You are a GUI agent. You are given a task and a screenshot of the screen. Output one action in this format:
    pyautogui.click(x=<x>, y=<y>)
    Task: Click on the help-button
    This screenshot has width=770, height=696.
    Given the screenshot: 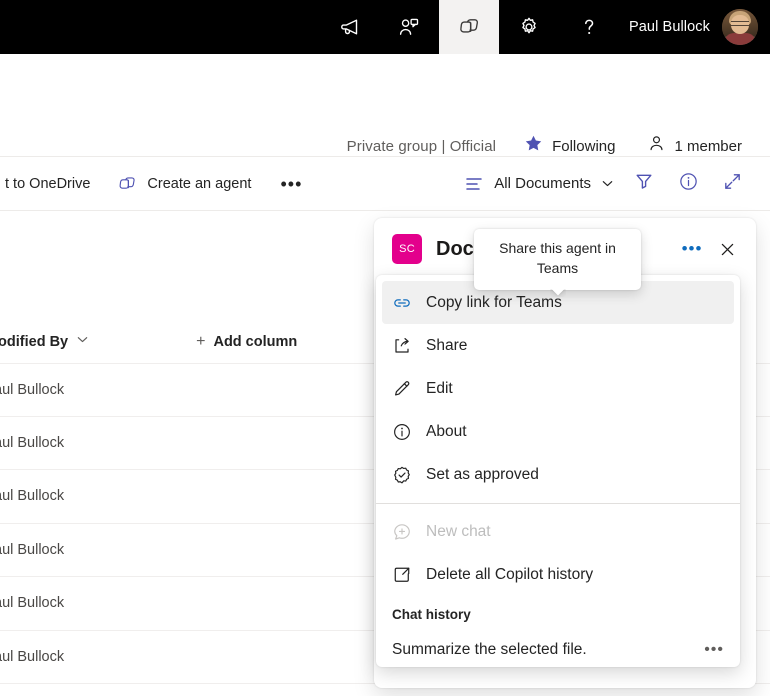 What is the action you would take?
    pyautogui.click(x=589, y=27)
    